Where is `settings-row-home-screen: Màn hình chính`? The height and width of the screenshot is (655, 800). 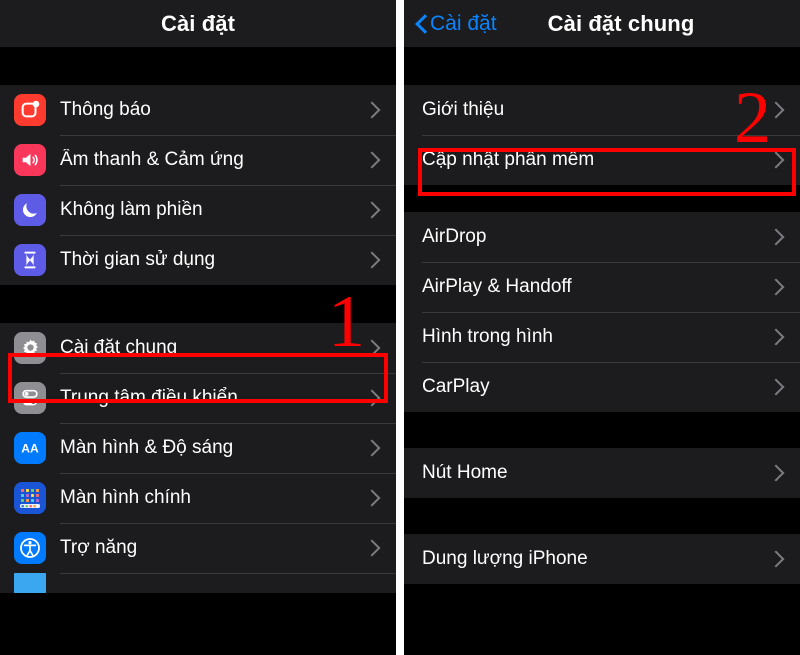
settings-row-home-screen: Màn hình chính is located at coordinates (198, 498).